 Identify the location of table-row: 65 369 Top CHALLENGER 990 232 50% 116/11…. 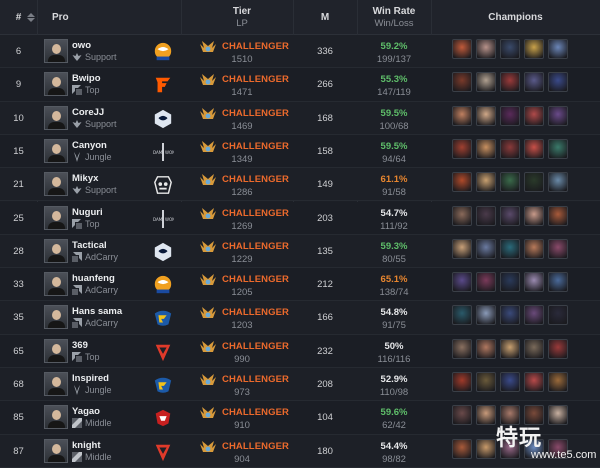
(300, 351).